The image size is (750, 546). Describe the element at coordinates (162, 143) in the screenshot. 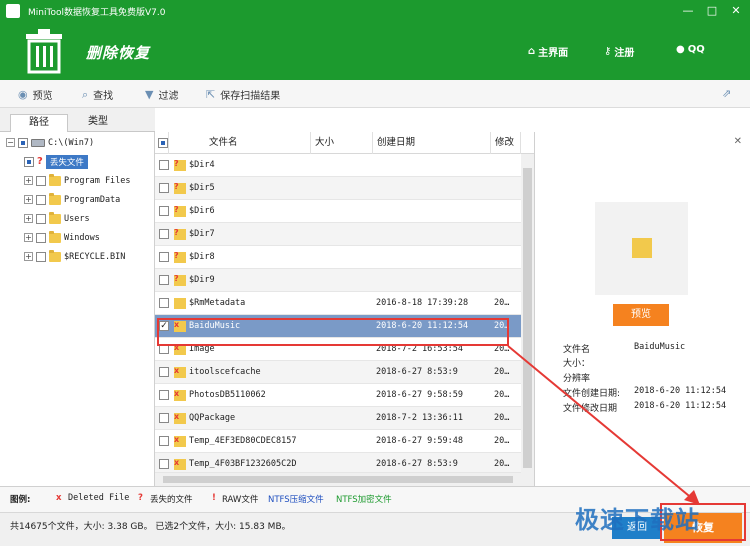

I see `select-all-checkbox` at that location.